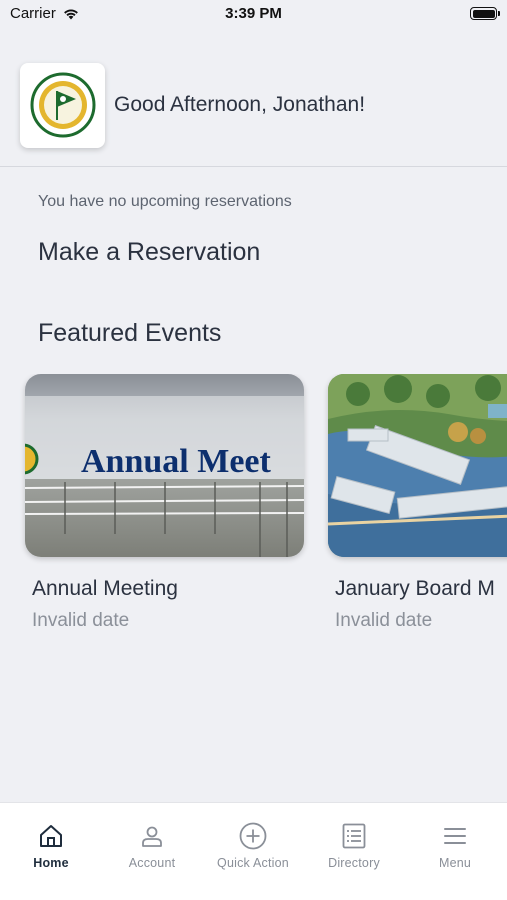 The width and height of the screenshot is (507, 900). I want to click on event-card-january-board: January Board M Invalid date, so click(417, 503).